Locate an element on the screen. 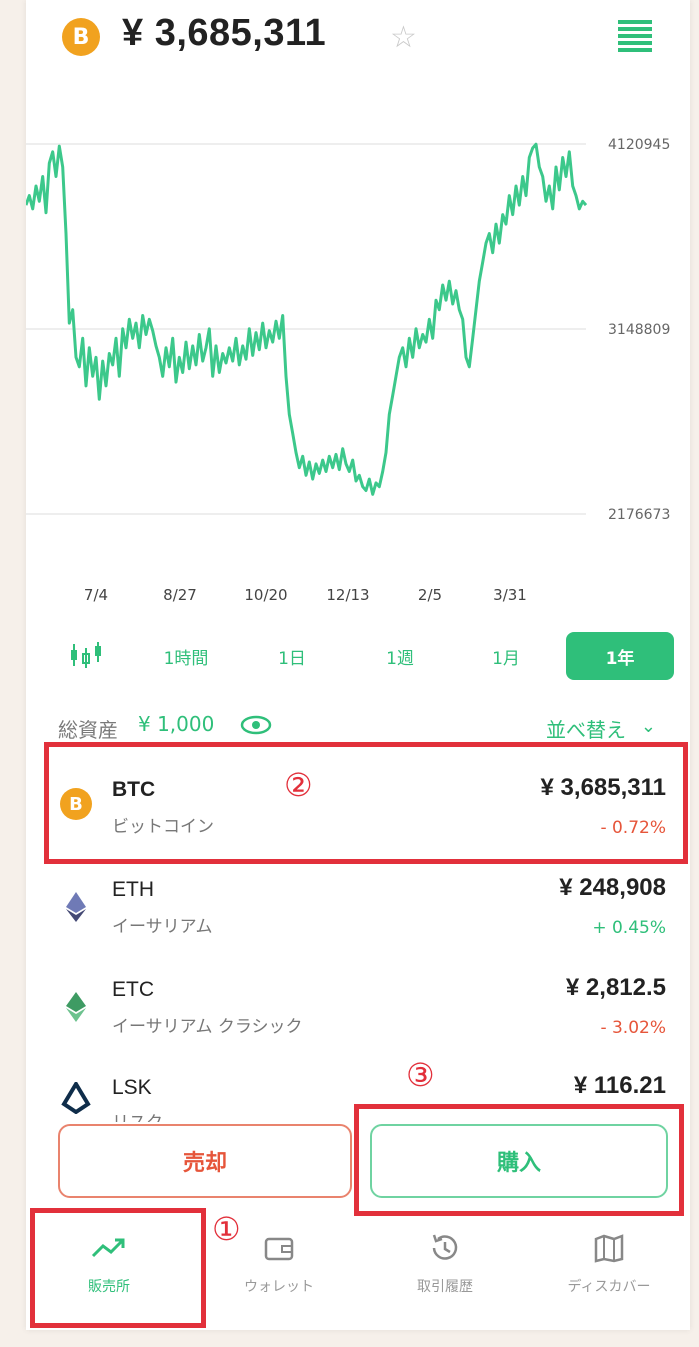 This screenshot has height=1347, width=699. header: B ¥ 3,685,311 ☆ is located at coordinates (358, 40).